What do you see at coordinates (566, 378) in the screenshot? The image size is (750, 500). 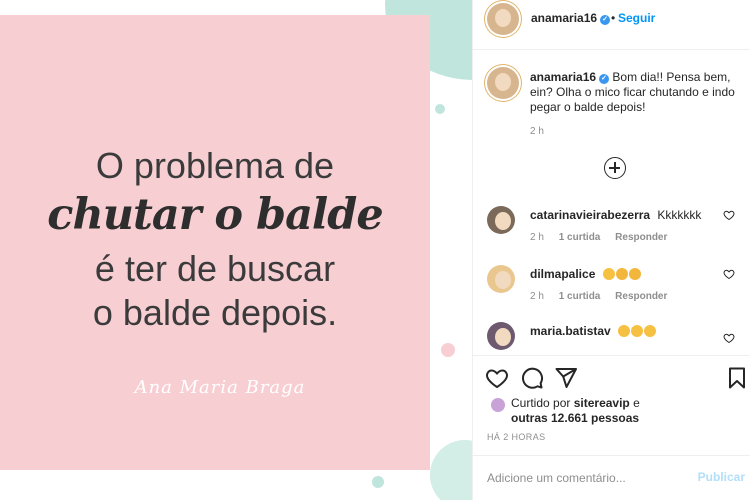 I see `share-paper-plane-icon` at bounding box center [566, 378].